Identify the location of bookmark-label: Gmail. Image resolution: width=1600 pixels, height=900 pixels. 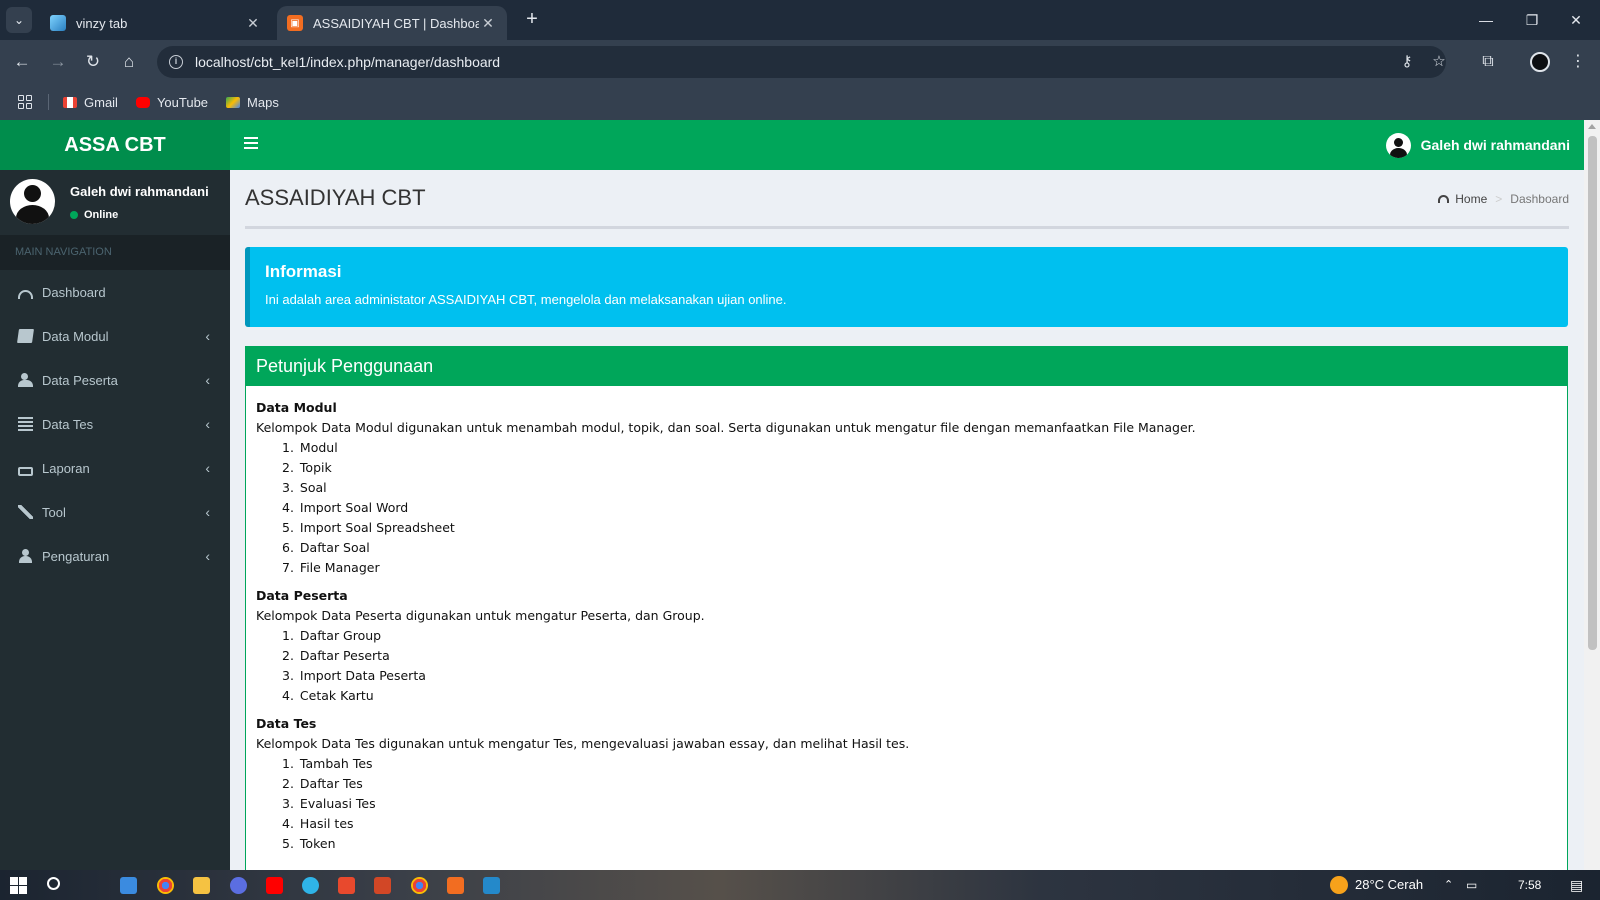
(101, 102).